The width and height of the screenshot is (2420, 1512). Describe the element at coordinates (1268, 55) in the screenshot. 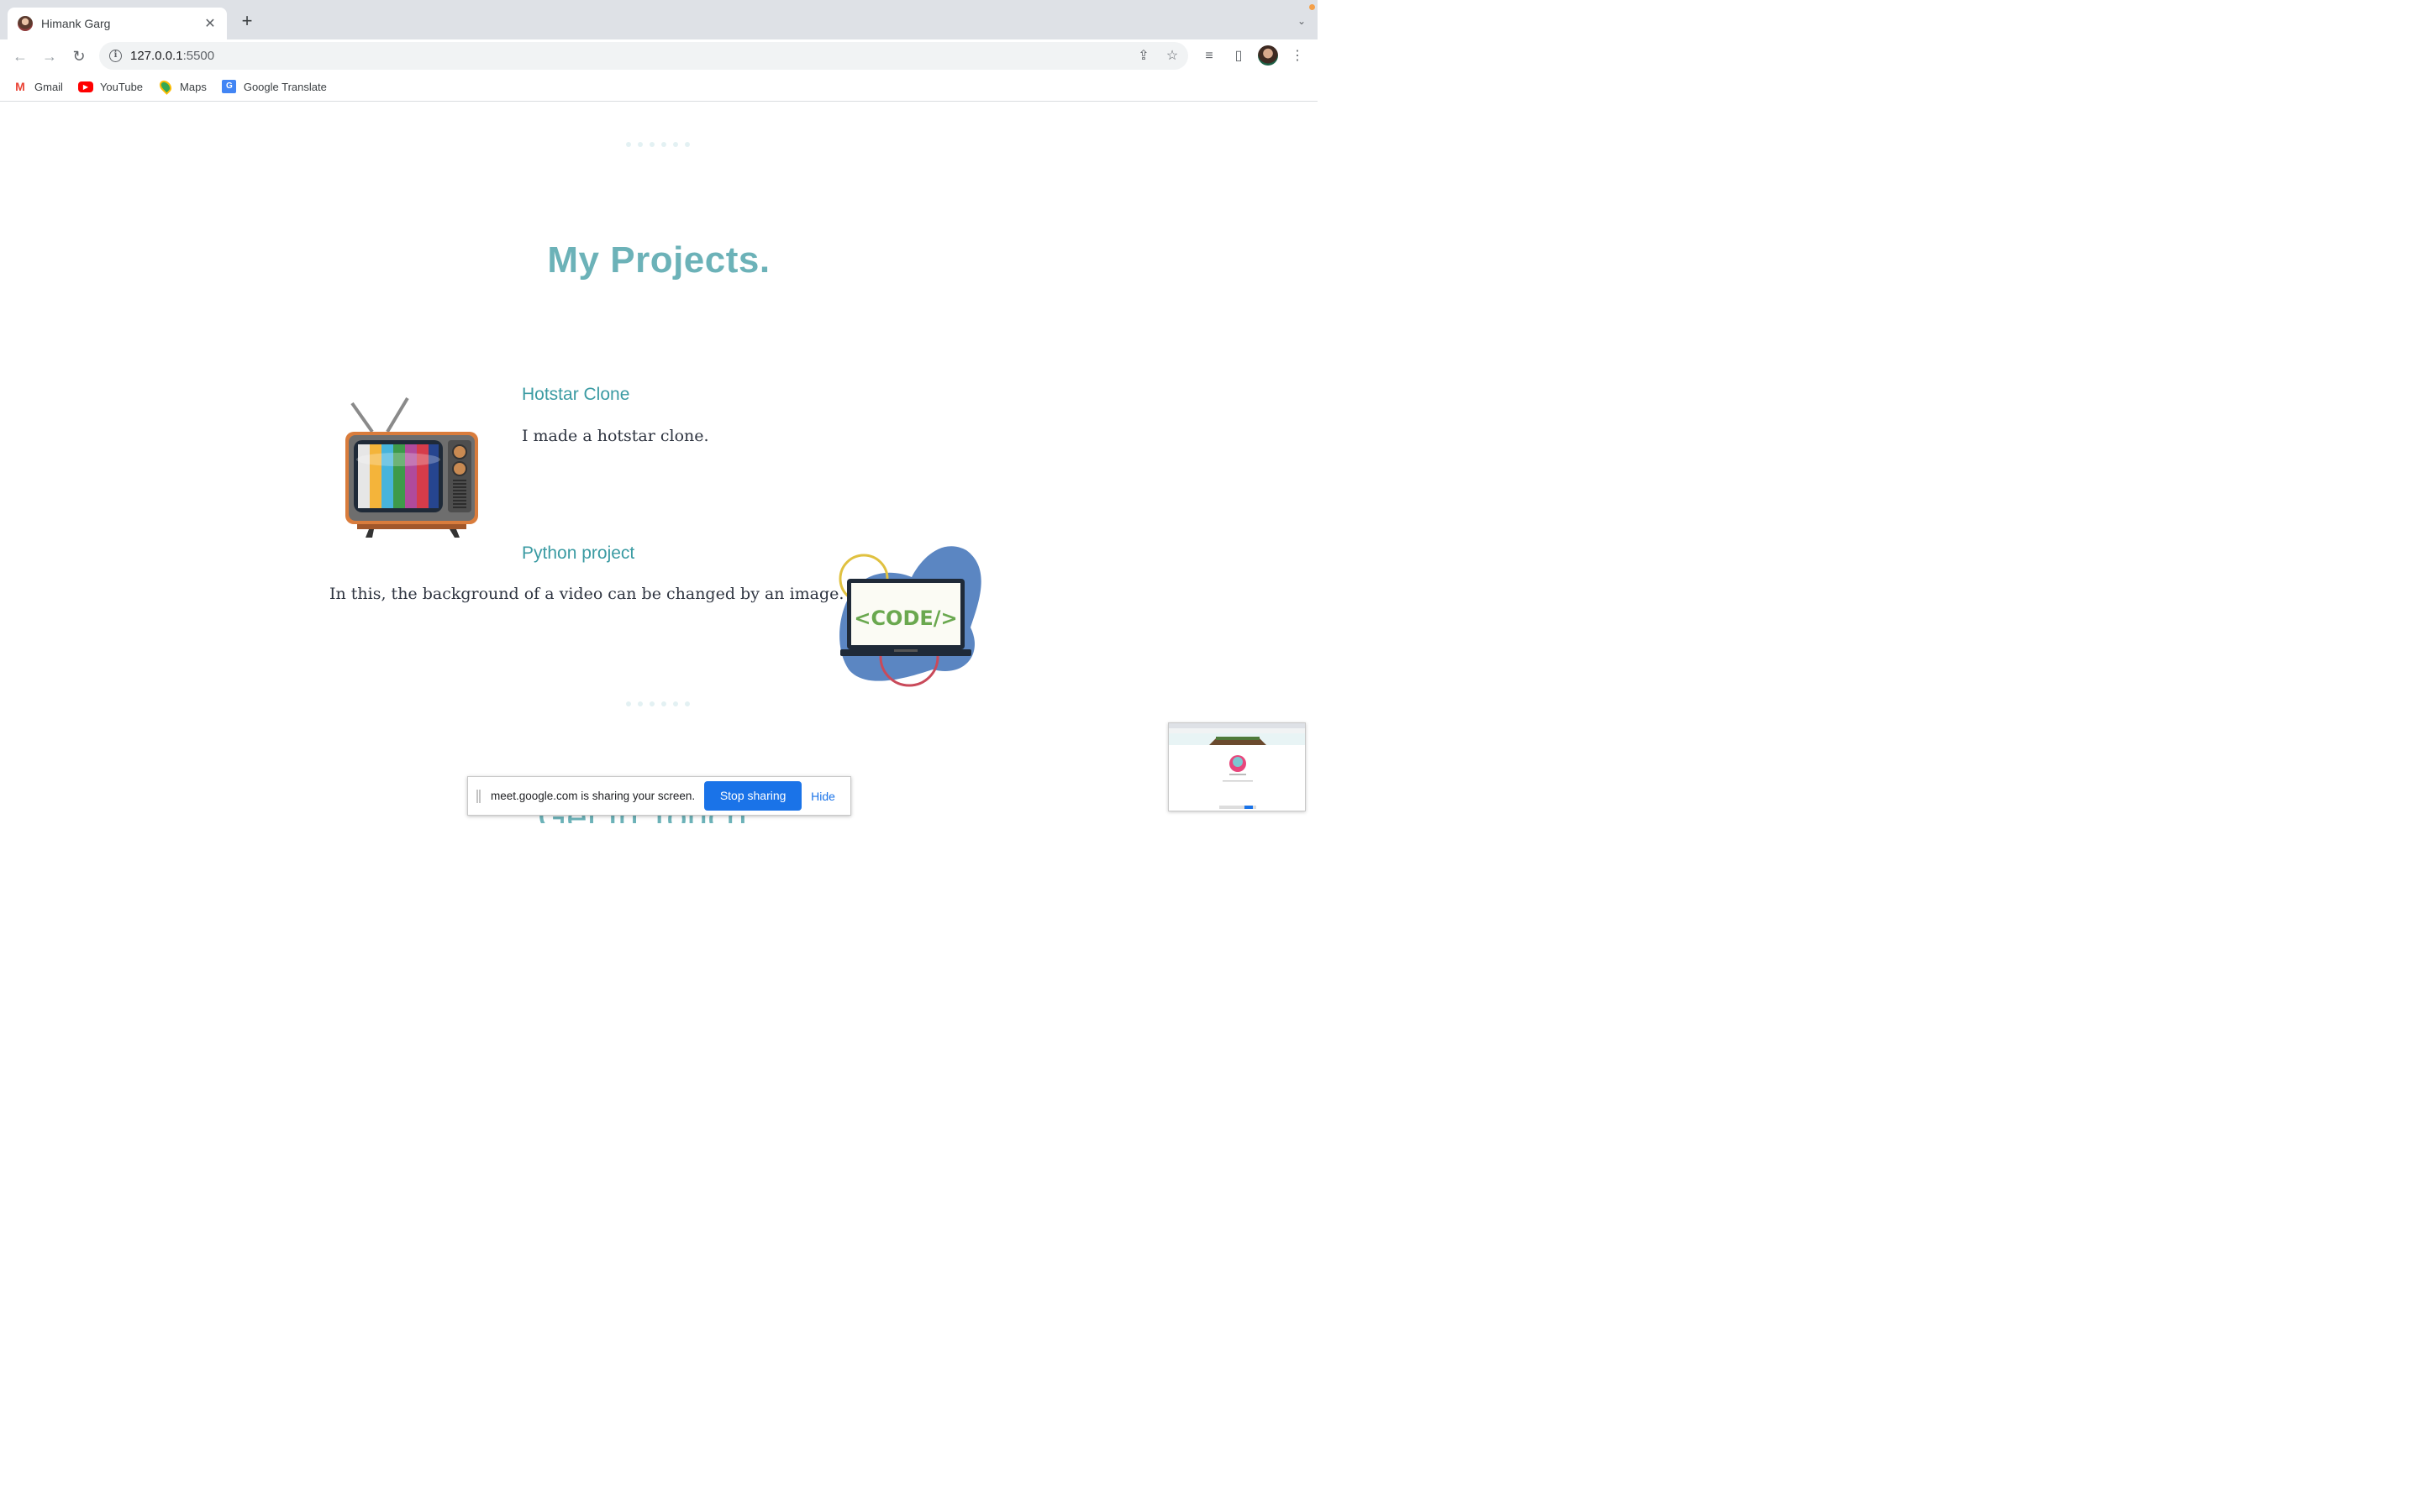

I see `profile-avatar` at that location.